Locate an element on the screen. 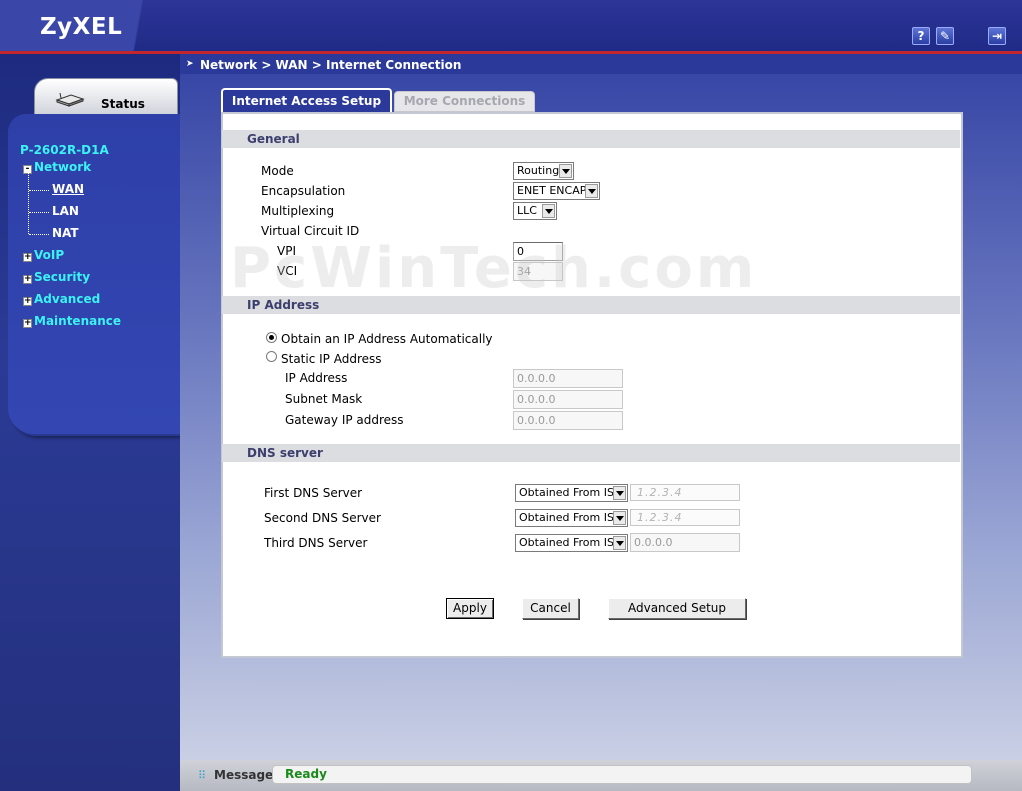 Image resolution: width=1022 pixels, height=791 pixels. sidebar-item-nat: NAT is located at coordinates (65, 233).